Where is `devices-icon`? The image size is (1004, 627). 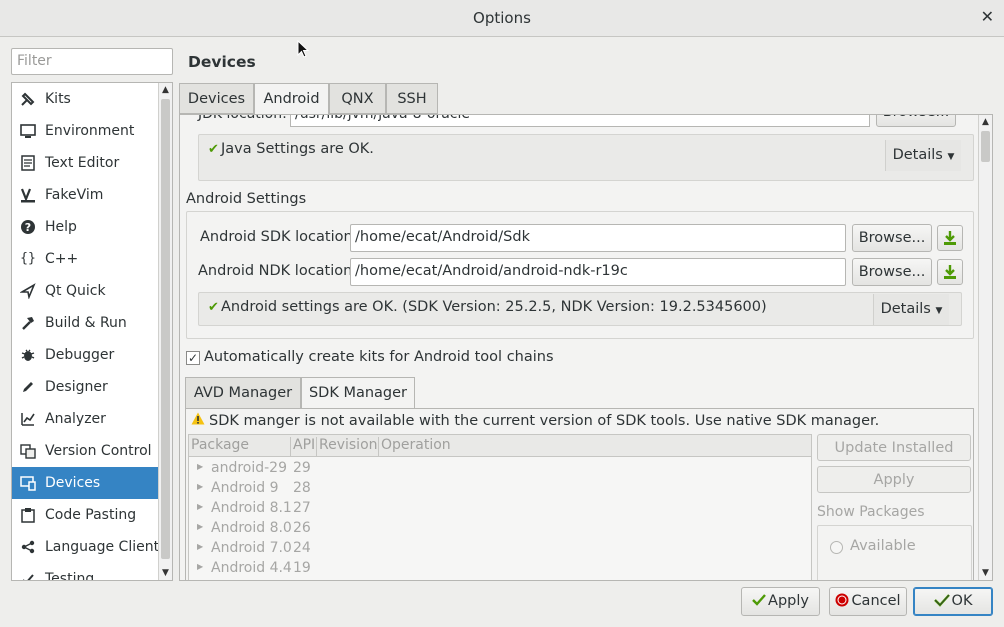 devices-icon is located at coordinates (28, 483).